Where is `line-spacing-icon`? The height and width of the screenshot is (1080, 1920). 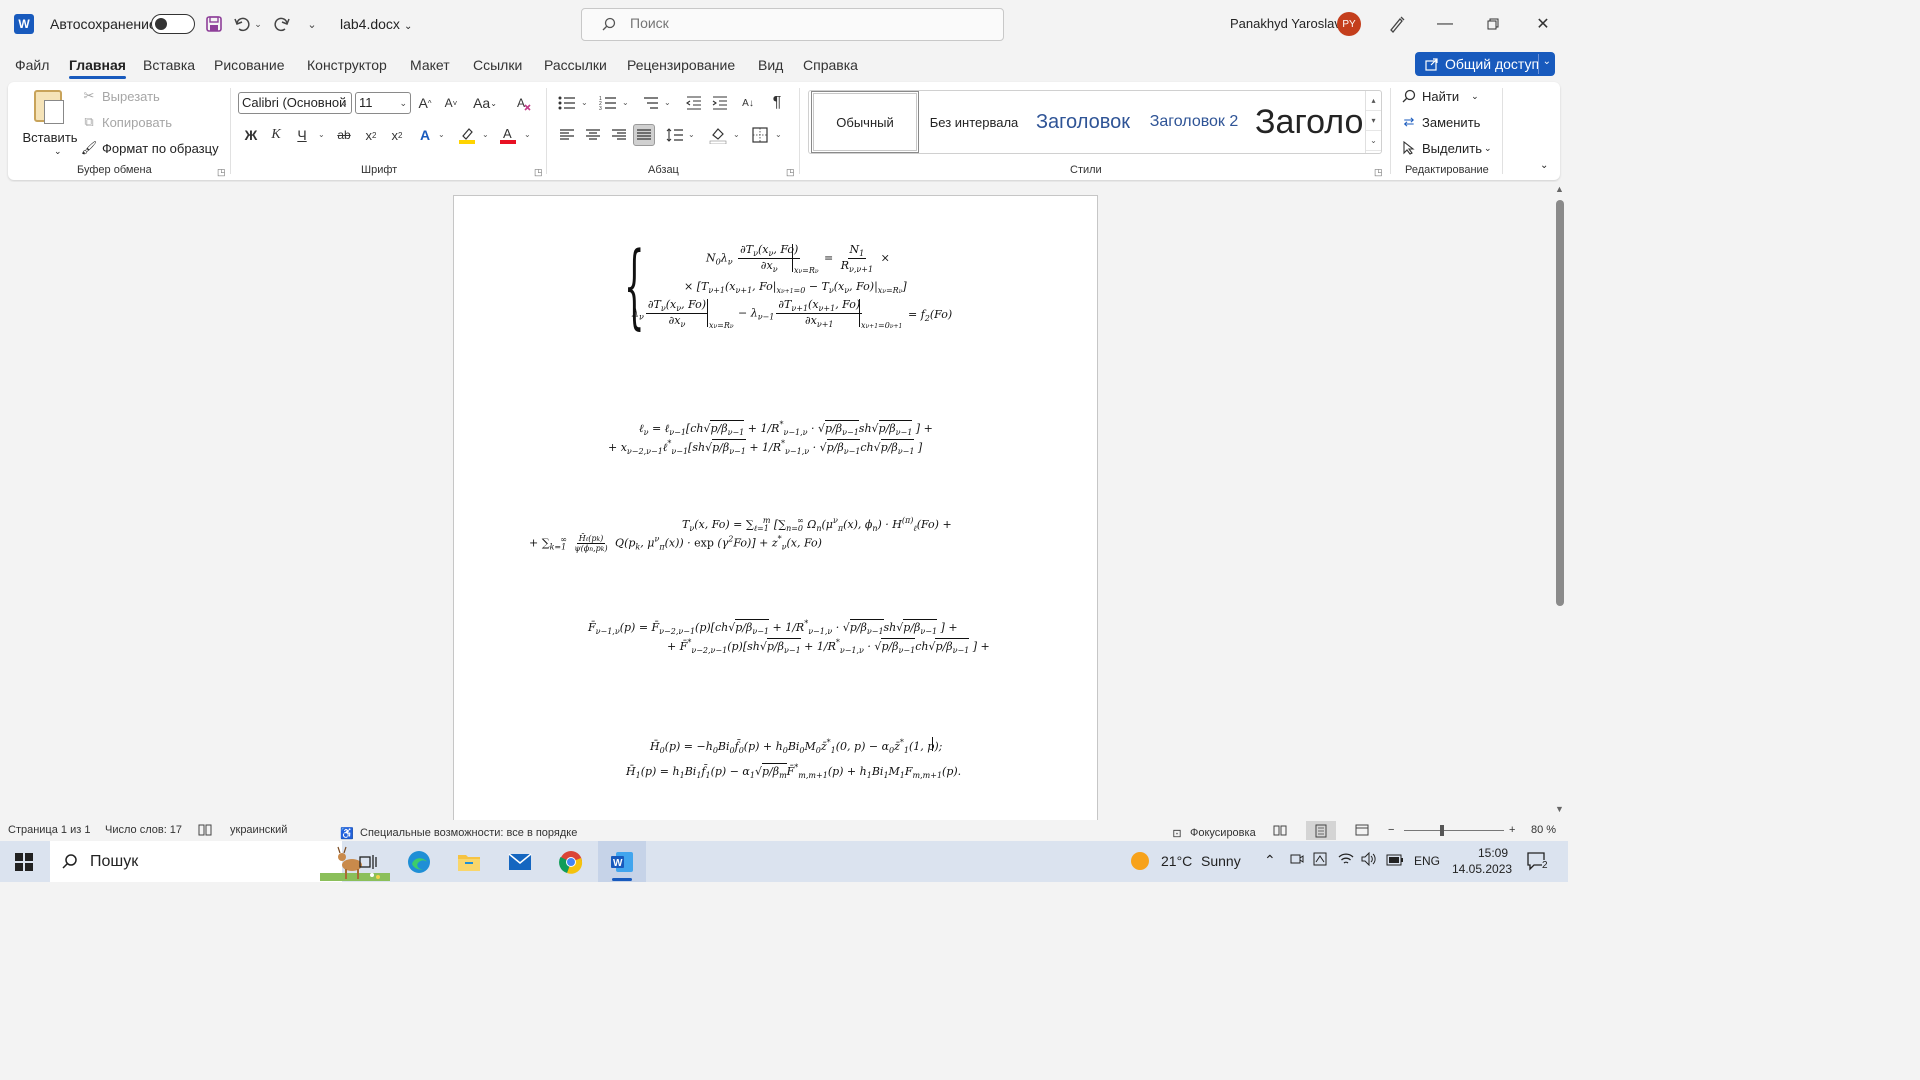
line-spacing-icon is located at coordinates (675, 135).